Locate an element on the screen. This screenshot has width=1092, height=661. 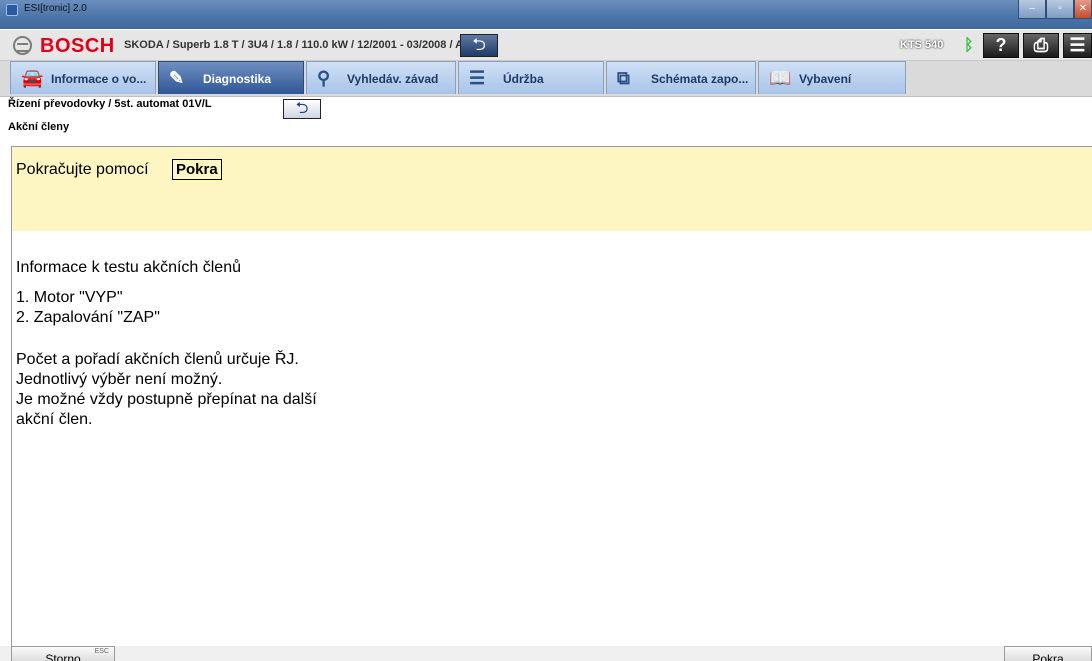
info-line: 2. Zapalování "ZAP" is located at coordinates (88, 317).